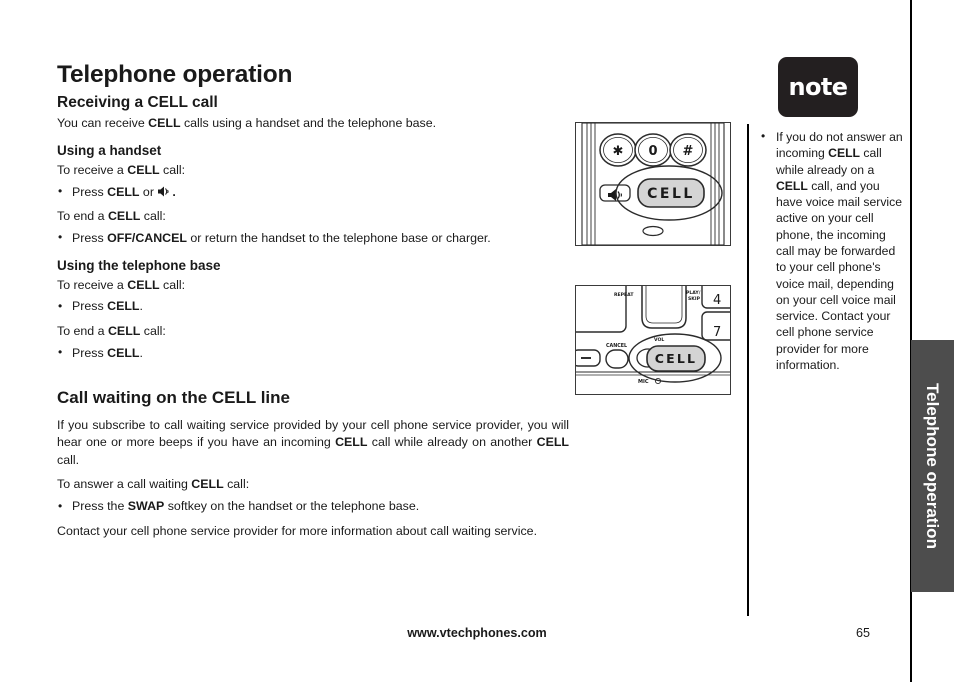 This screenshot has width=954, height=682. Describe the element at coordinates (863, 633) in the screenshot. I see `footer-page-number: 65` at that location.